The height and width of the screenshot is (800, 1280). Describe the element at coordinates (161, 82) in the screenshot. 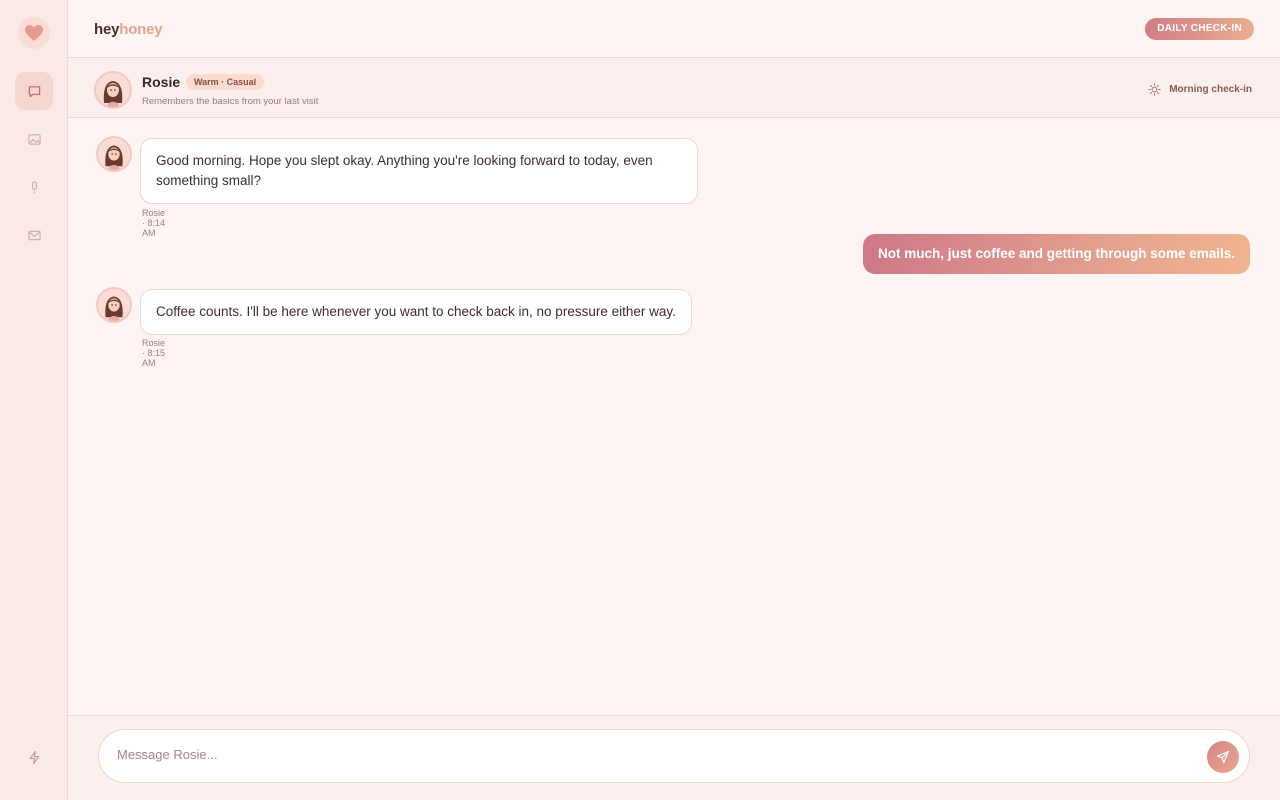

I see `persona-name: Rosie` at that location.